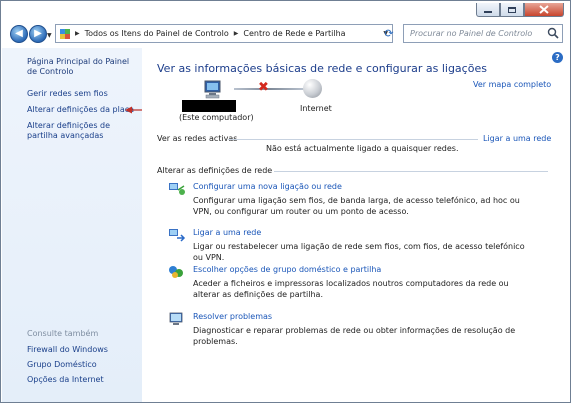 The width and height of the screenshot is (571, 403). Describe the element at coordinates (49, 35) in the screenshot. I see `recent-pages-dropdown-icon: ▼` at that location.